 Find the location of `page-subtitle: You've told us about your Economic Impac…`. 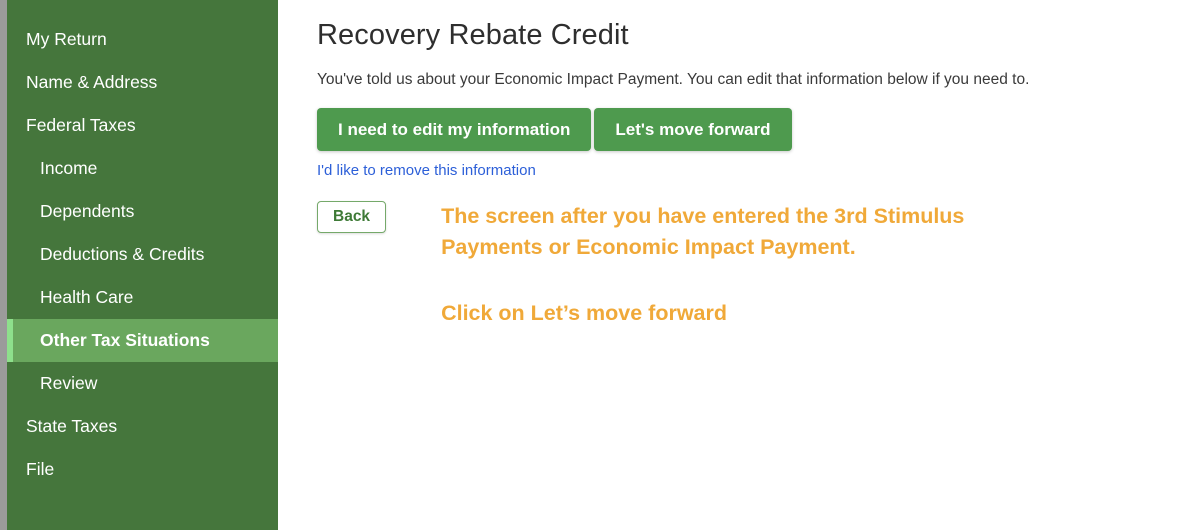

page-subtitle: You've told us about your Economic Impac… is located at coordinates (673, 79).